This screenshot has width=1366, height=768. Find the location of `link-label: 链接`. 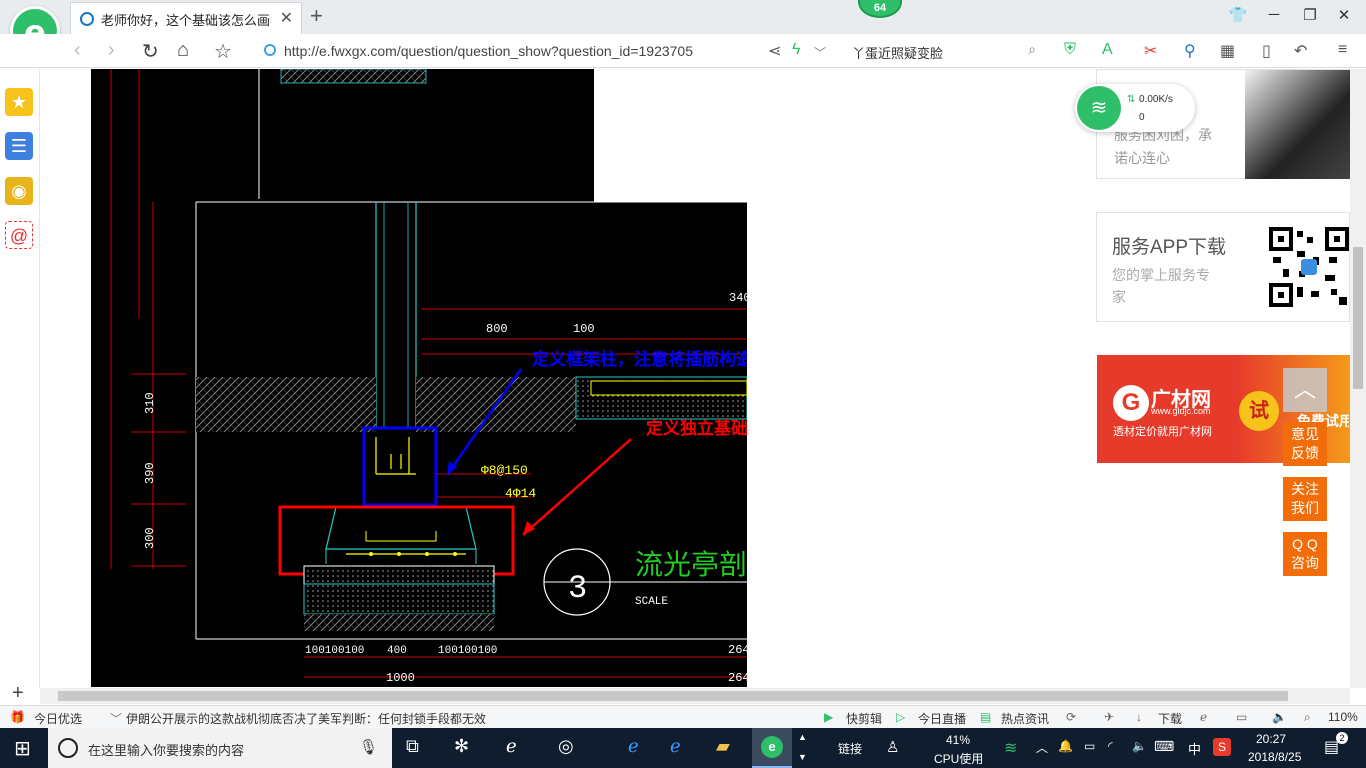

link-label: 链接 is located at coordinates (850, 748).